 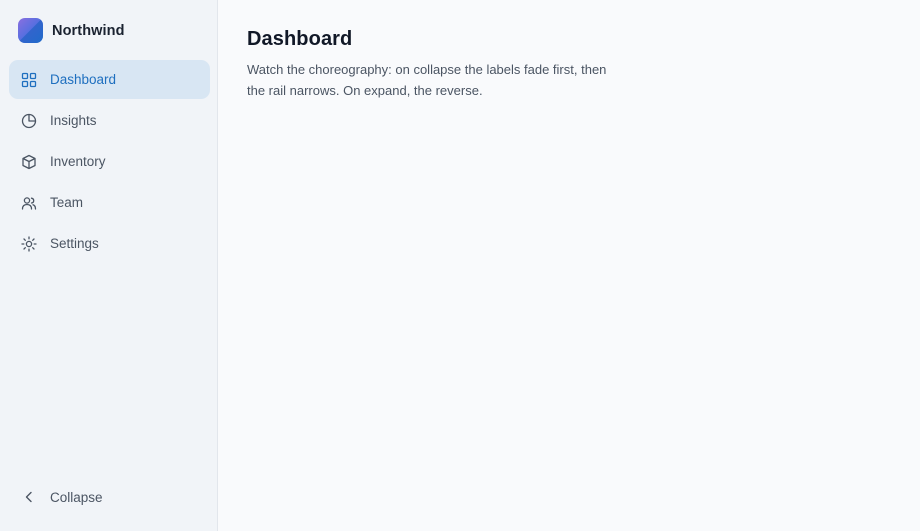 I want to click on chevron-left-icon, so click(x=29, y=497).